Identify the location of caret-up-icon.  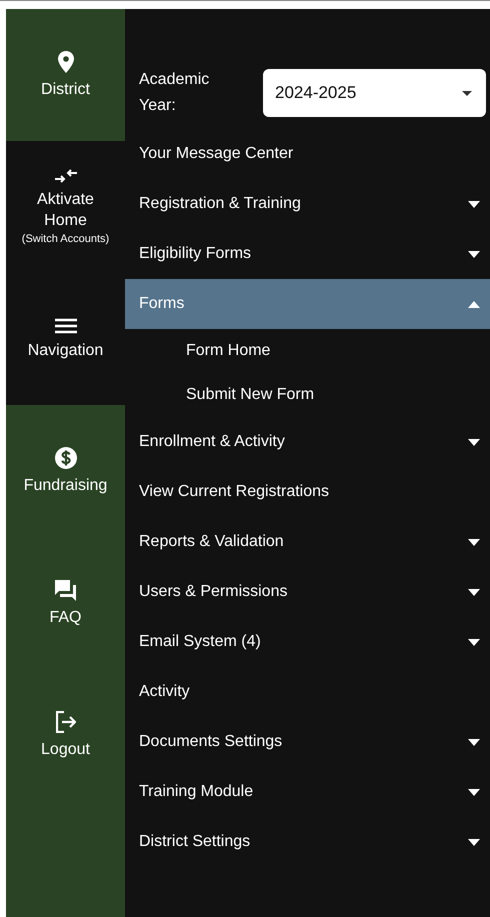
(474, 304).